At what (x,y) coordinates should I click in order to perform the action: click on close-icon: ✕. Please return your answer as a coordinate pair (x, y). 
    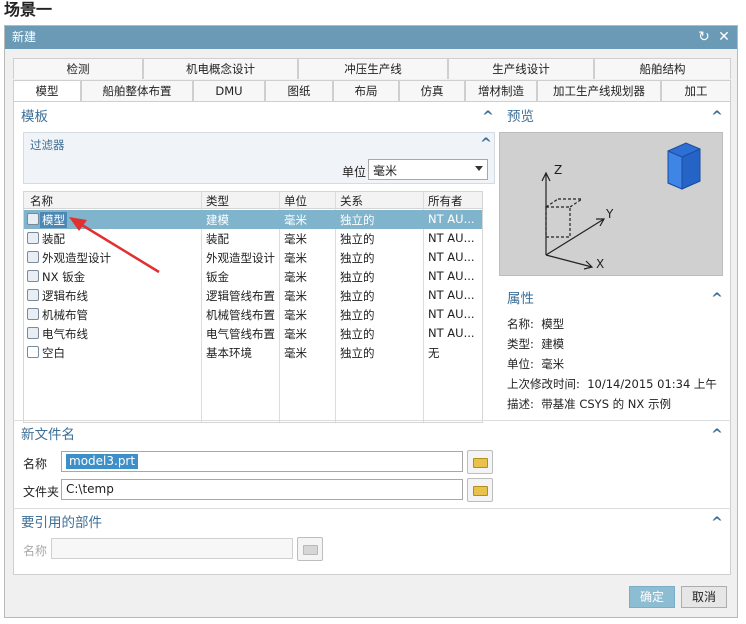
    Looking at the image, I should click on (724, 37).